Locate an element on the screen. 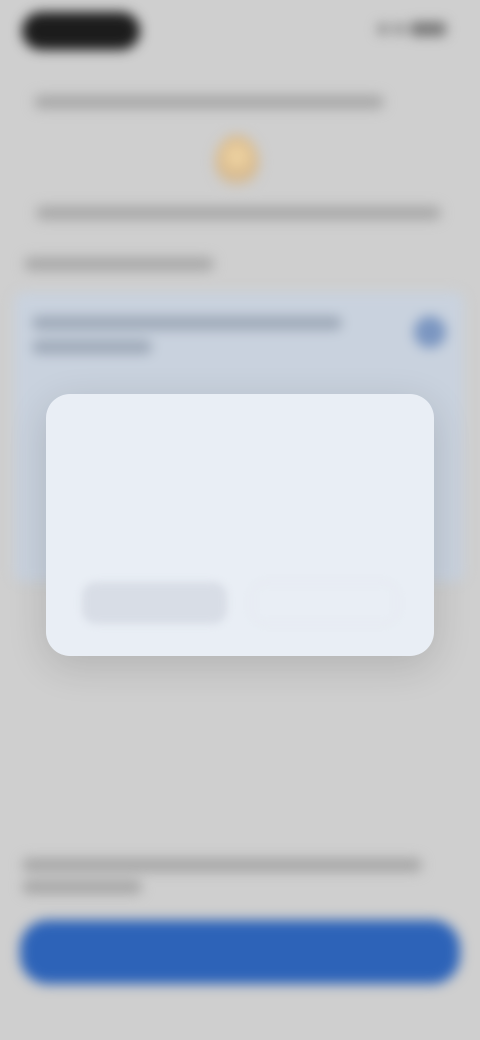 Image resolution: width=480 pixels, height=1040 pixels. status-icons is located at coordinates (412, 29).